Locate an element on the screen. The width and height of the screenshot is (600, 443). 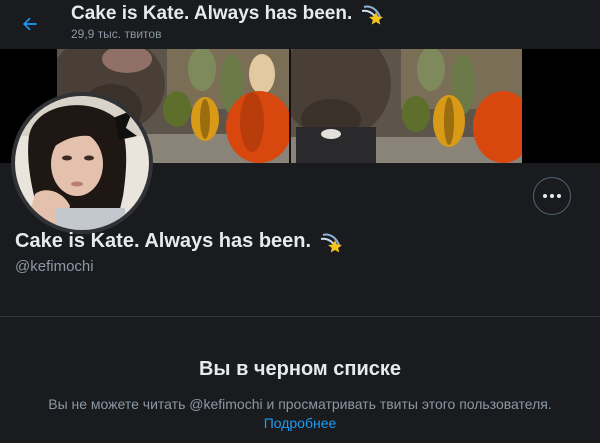
profile-display-name: Cake is Kate. Always has been. is located at coordinates (179, 241).